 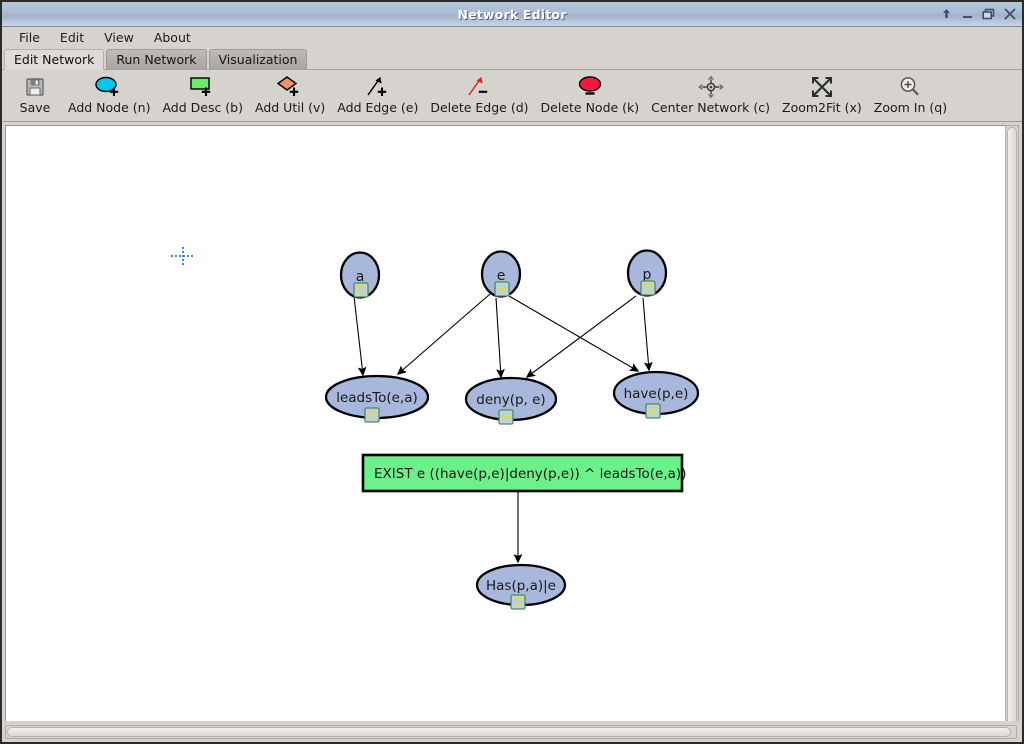 I want to click on graph-node-p: p, so click(x=647, y=273).